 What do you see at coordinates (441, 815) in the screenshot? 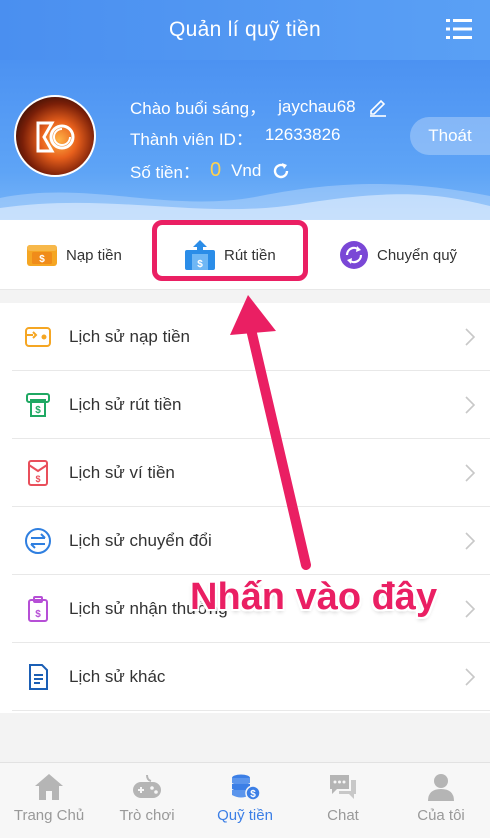
I see `nav-label: Của tôi` at bounding box center [441, 815].